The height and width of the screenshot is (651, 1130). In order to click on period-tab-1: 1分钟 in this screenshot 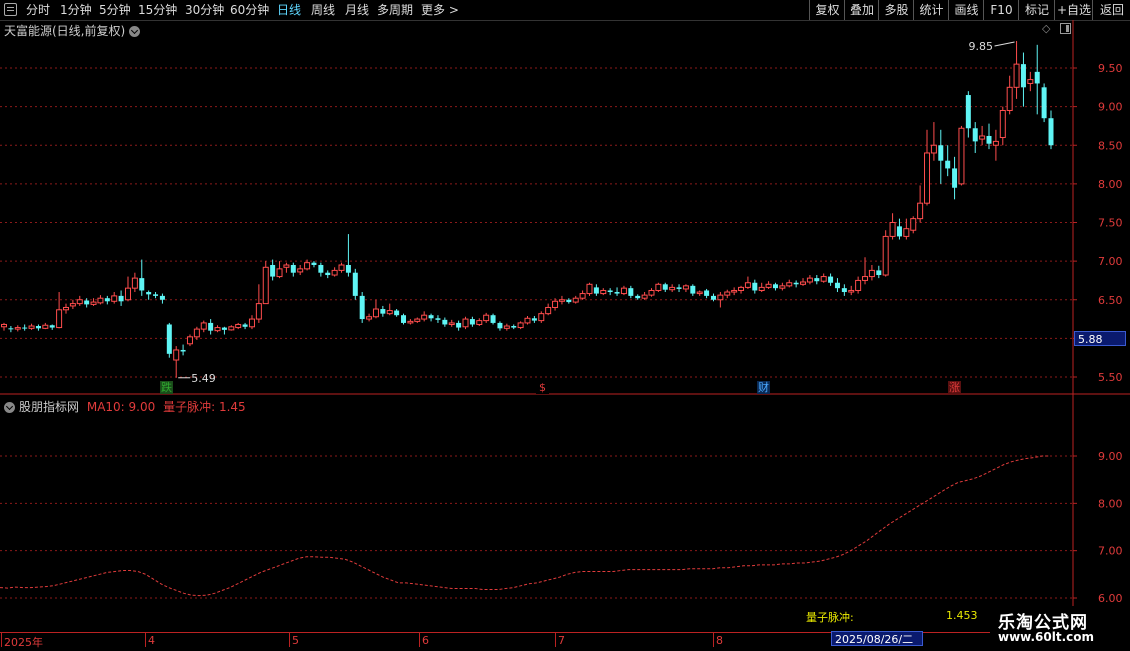, I will do `click(76, 10)`.